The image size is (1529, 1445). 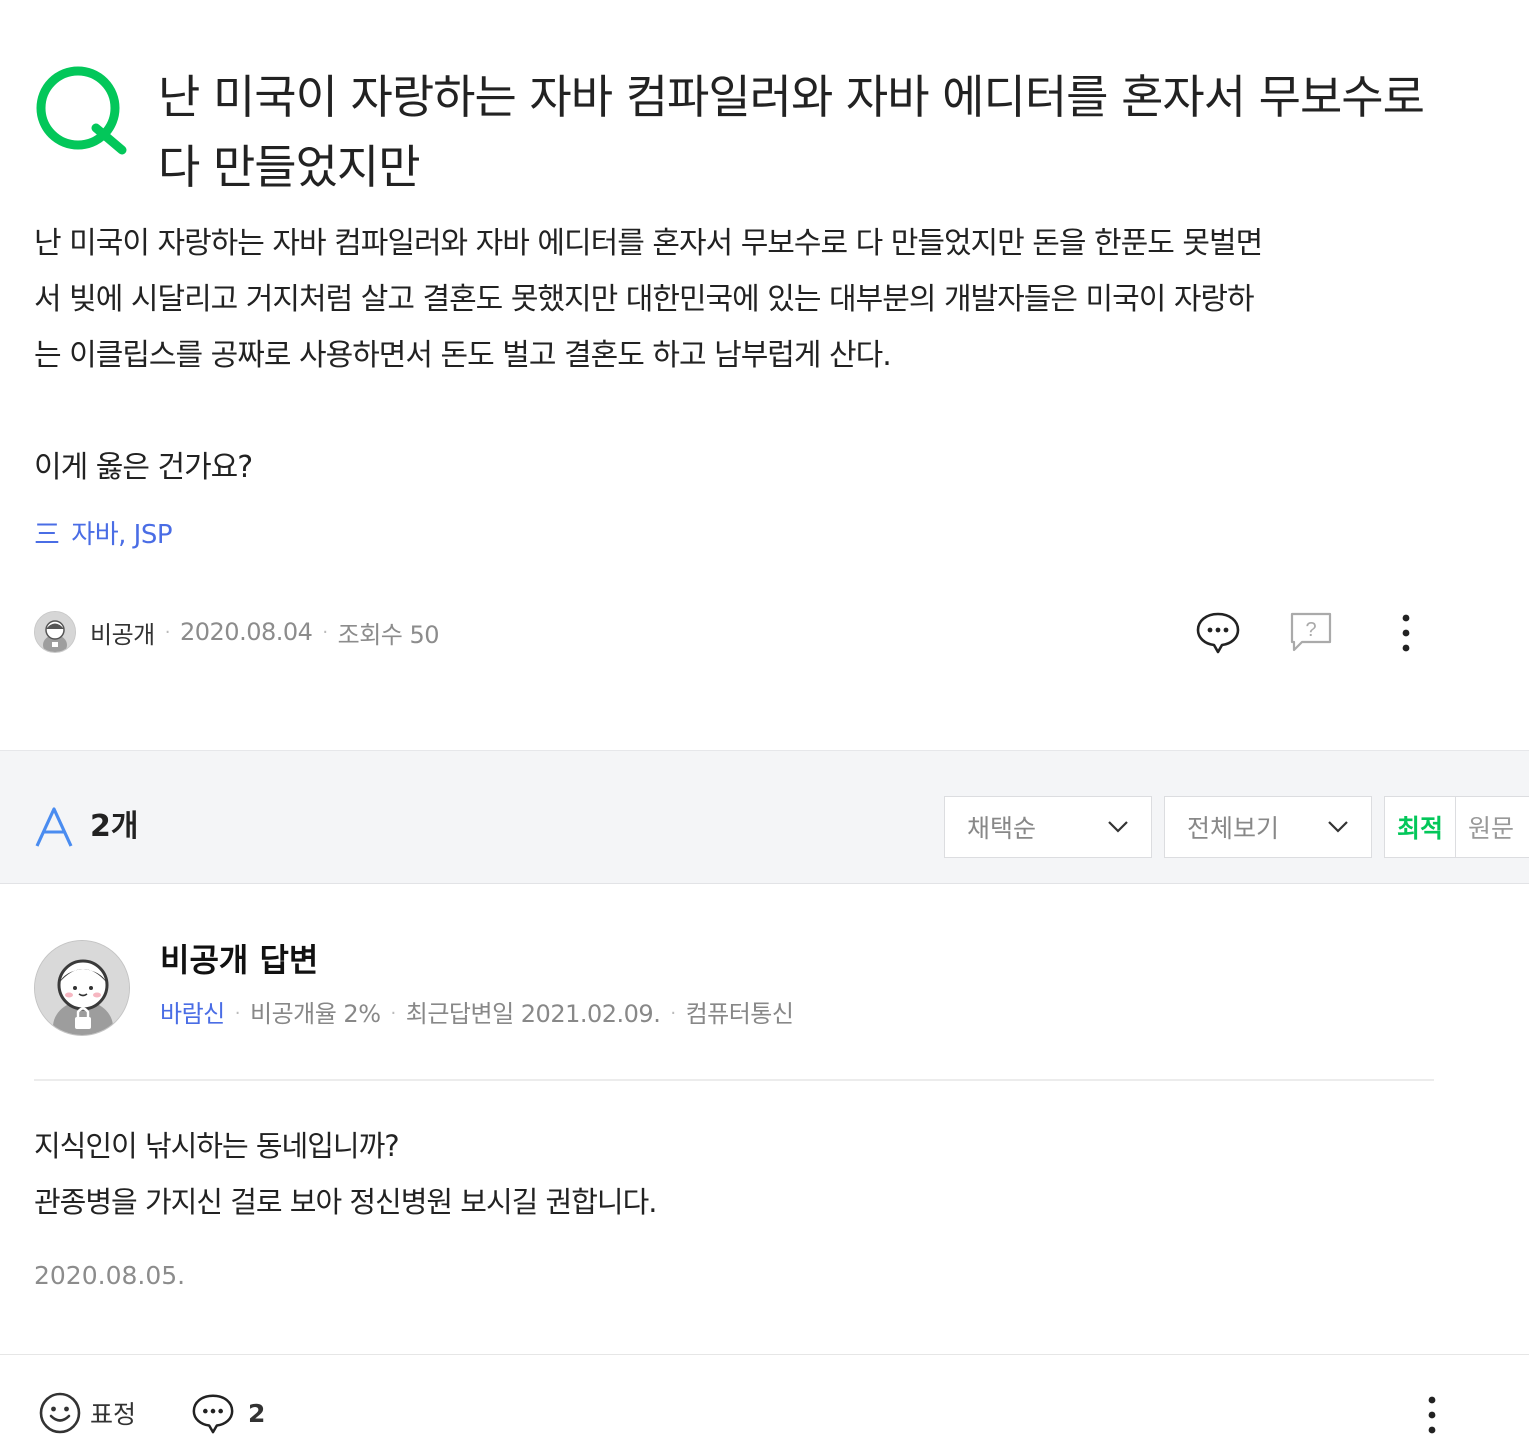 What do you see at coordinates (121, 535) in the screenshot?
I see `tag-links: 자바, JSP` at bounding box center [121, 535].